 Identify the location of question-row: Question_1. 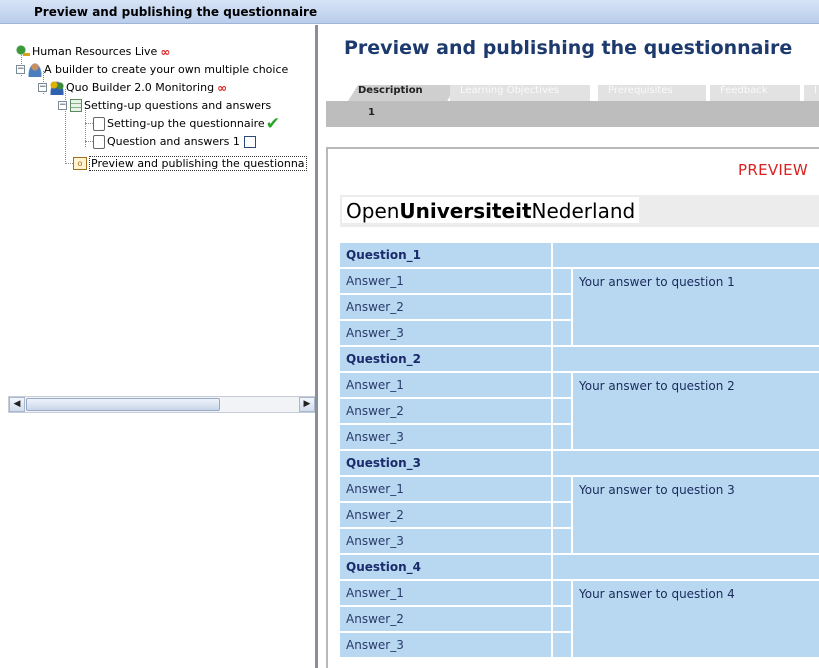
(579, 256).